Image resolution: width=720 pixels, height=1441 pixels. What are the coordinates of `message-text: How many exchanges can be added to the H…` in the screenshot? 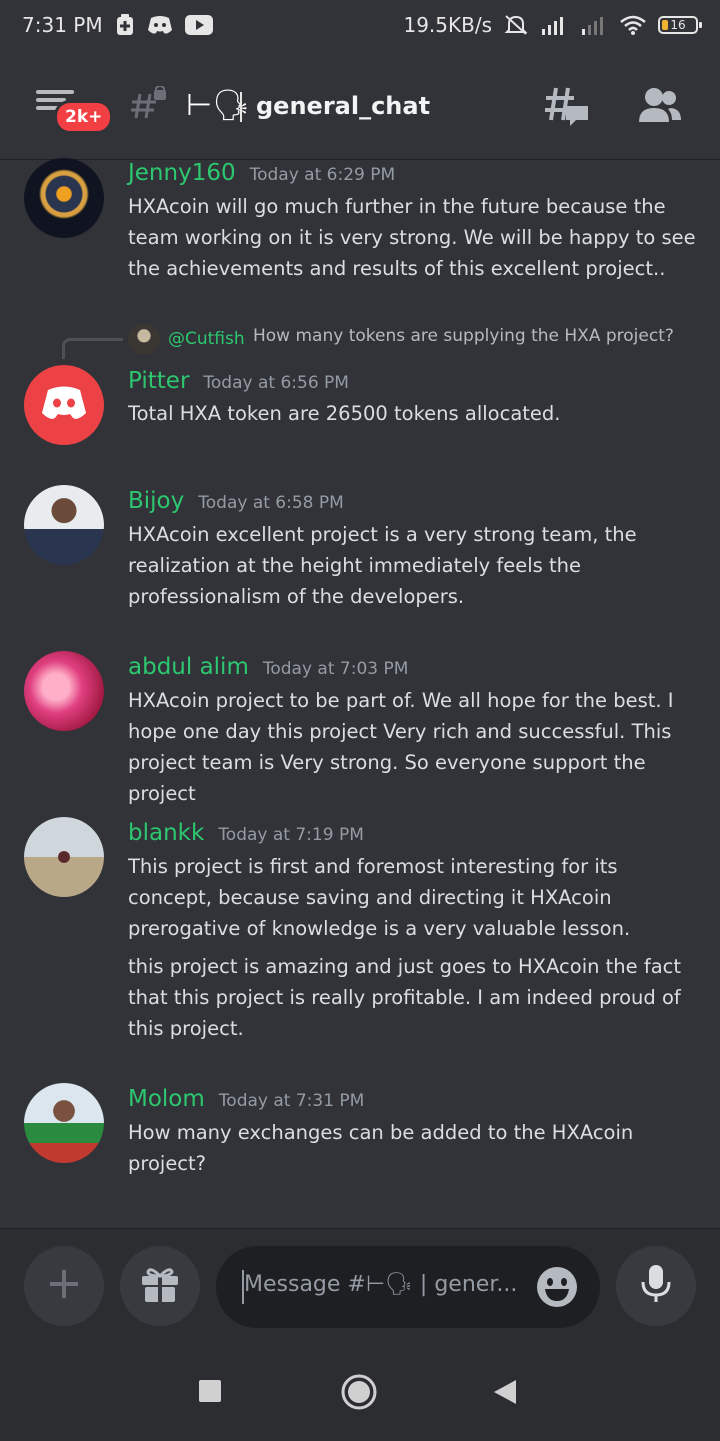 It's located at (381, 1148).